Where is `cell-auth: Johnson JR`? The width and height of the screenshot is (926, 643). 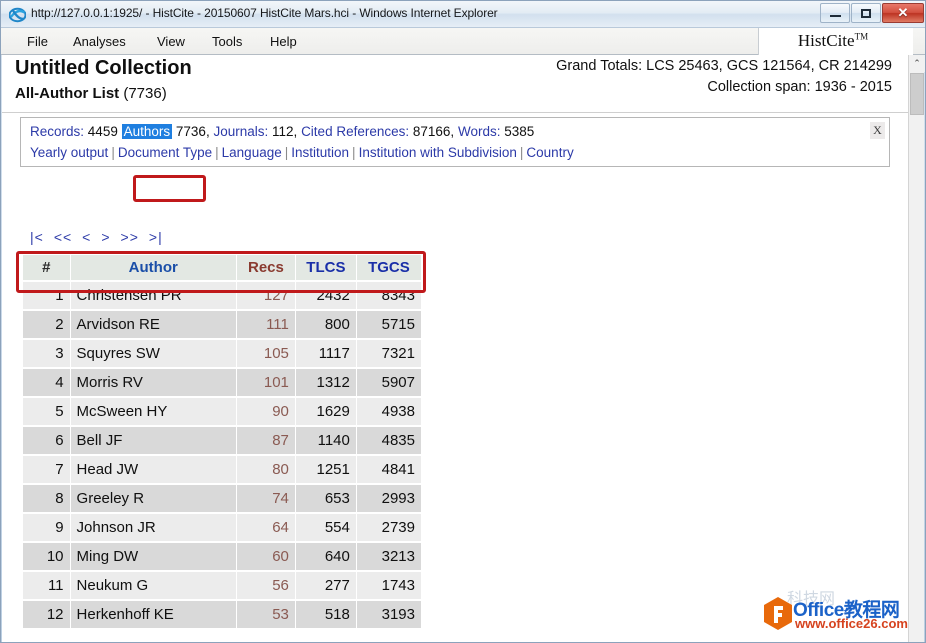 cell-auth: Johnson JR is located at coordinates (153, 527).